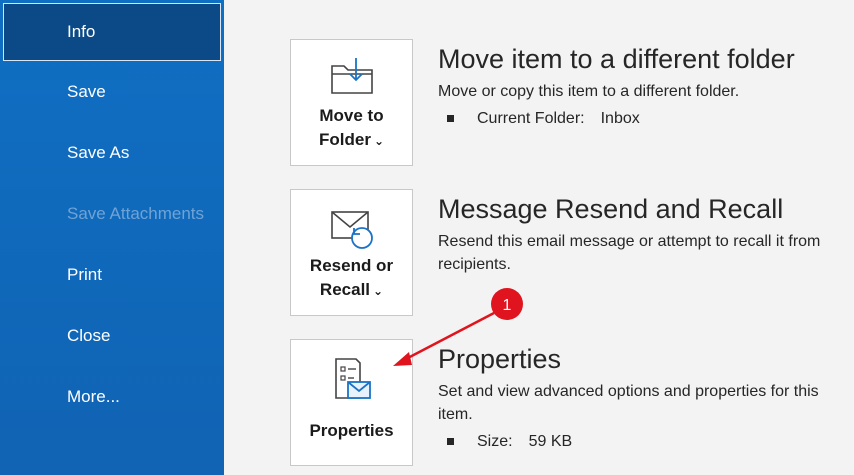  Describe the element at coordinates (351, 102) in the screenshot. I see `move-to-folder-button: Move to Folder ⌄` at that location.